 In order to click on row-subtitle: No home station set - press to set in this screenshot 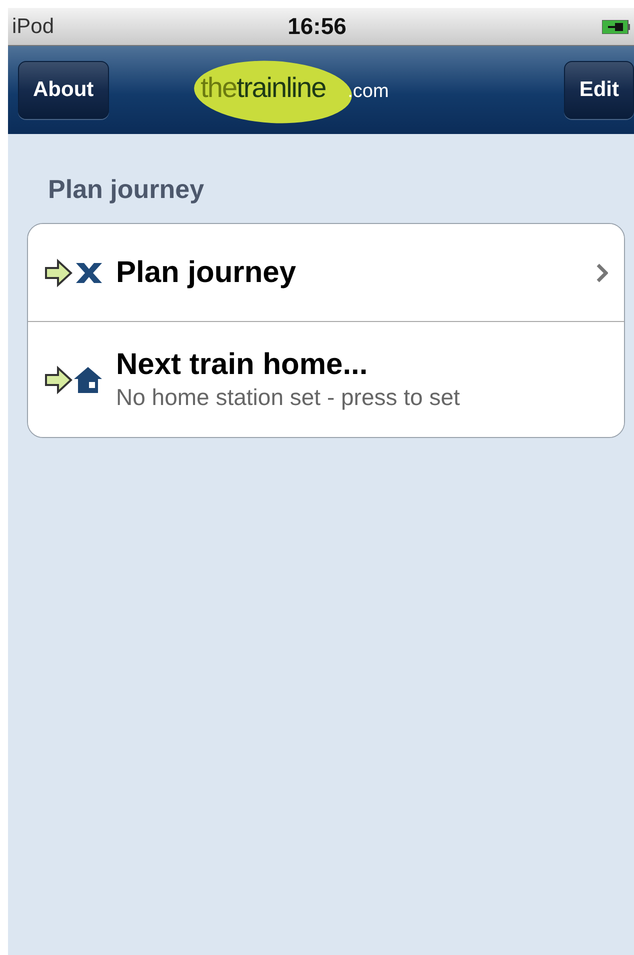, I will do `click(288, 397)`.